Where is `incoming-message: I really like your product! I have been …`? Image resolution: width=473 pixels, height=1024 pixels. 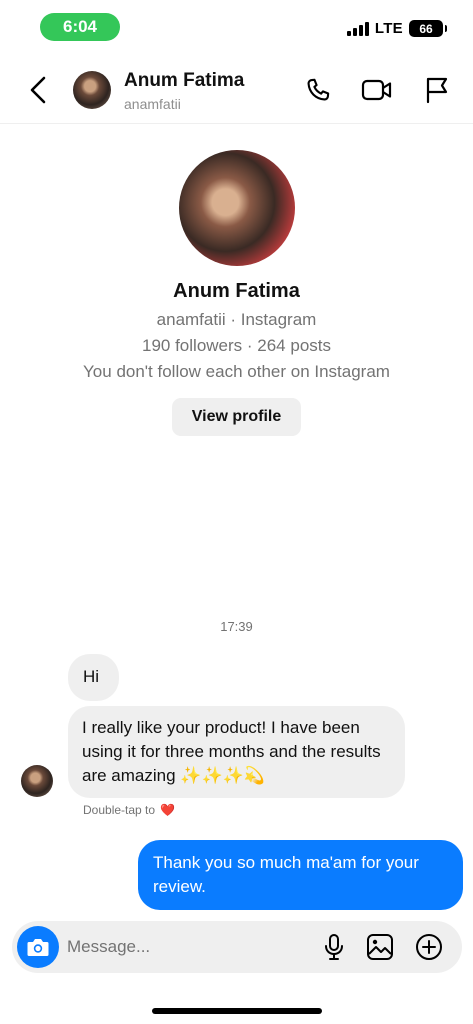
incoming-message: I really like your product! I have been … is located at coordinates (236, 752).